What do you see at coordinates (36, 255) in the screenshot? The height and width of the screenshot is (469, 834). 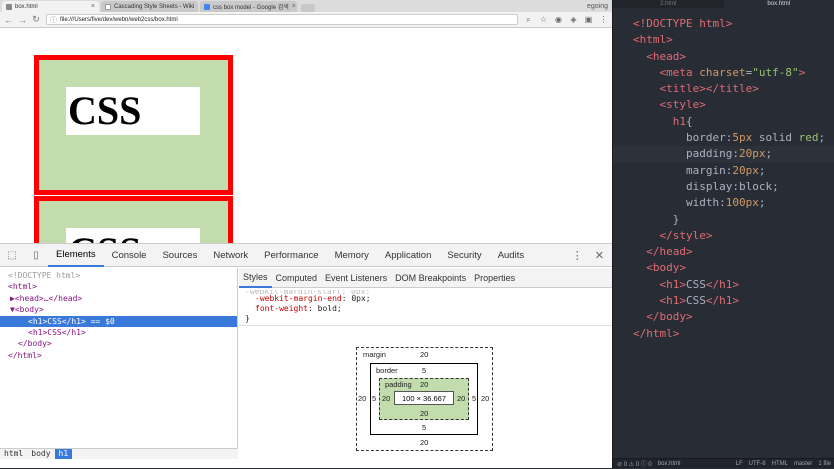 I see `device-toolbar-icon: ▯` at bounding box center [36, 255].